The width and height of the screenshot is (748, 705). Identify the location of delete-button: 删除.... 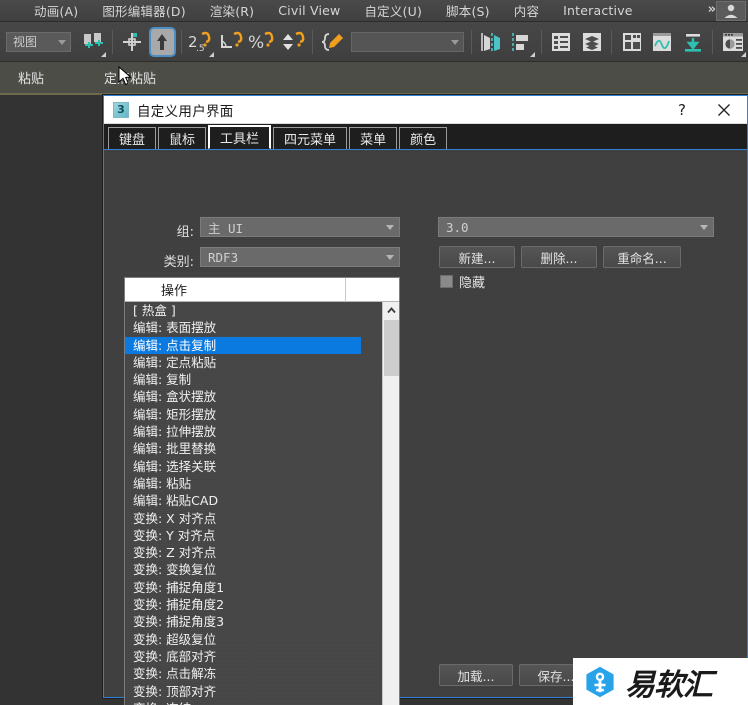
(559, 257).